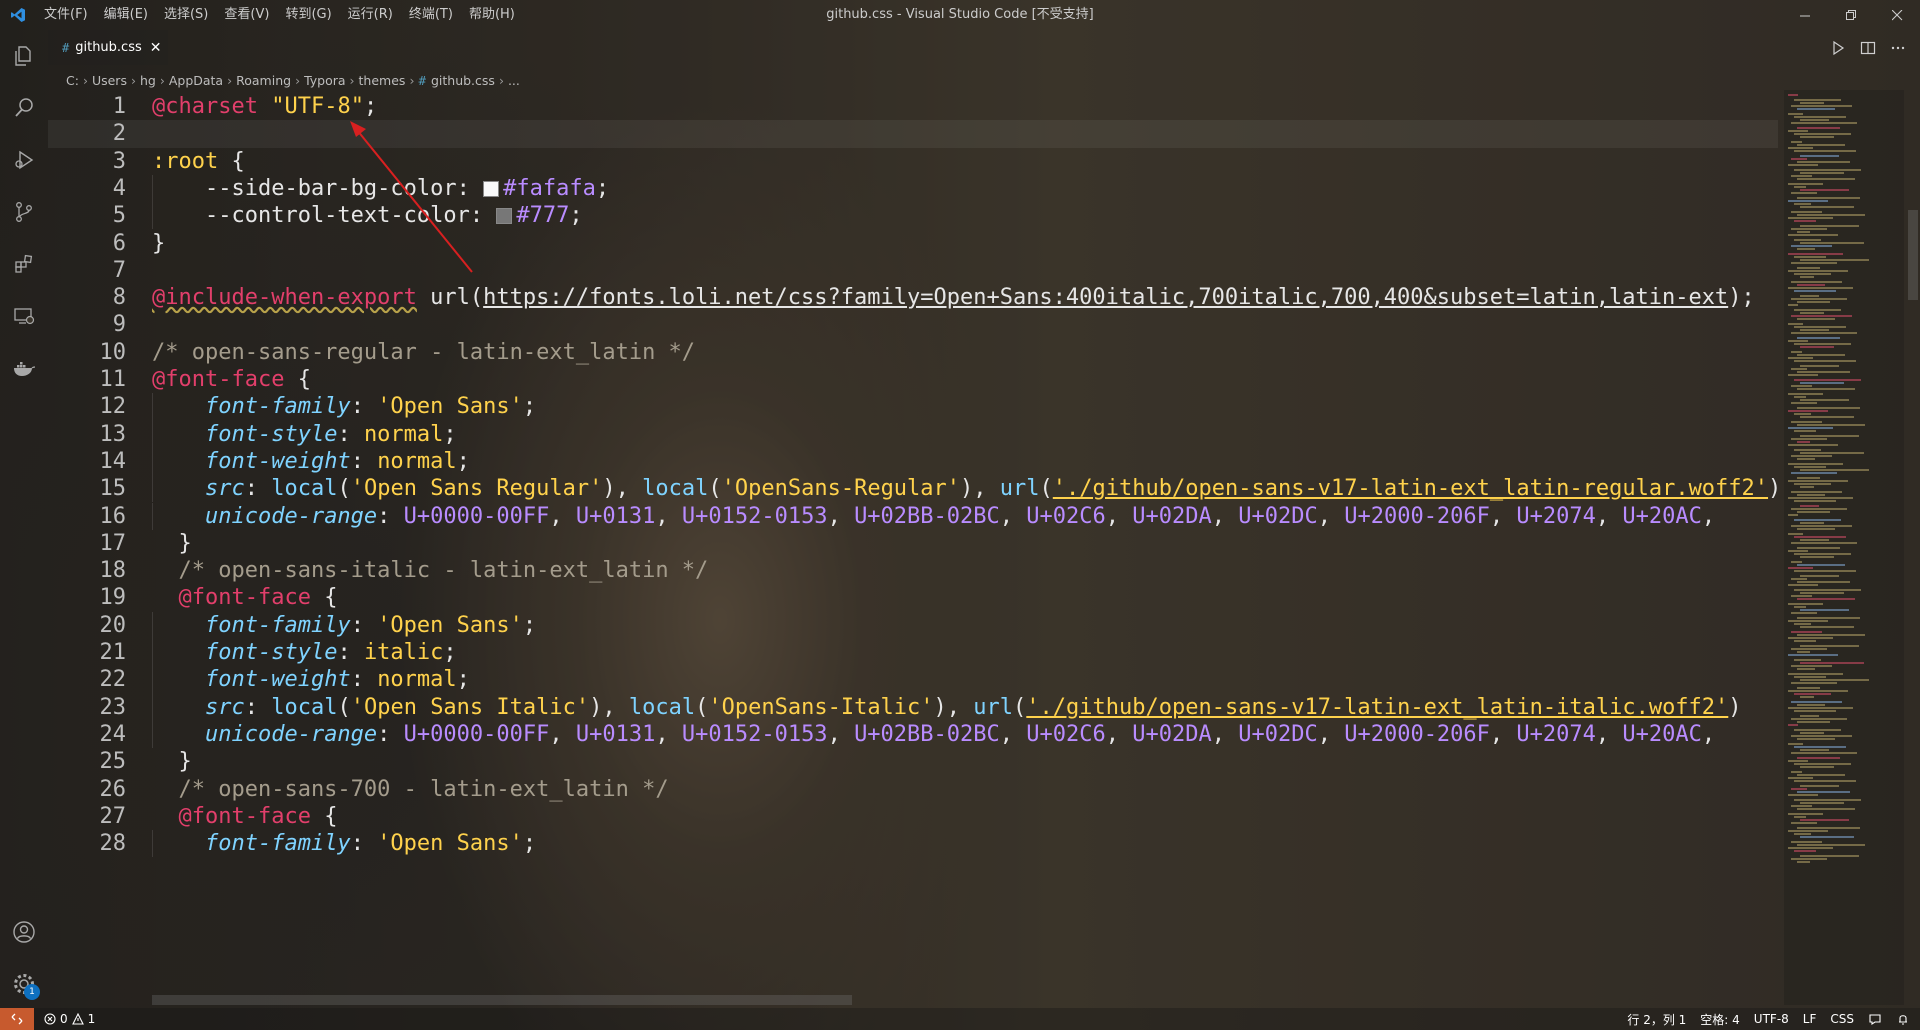 Image resolution: width=1920 pixels, height=1030 pixels. Describe the element at coordinates (231, 379) in the screenshot. I see `code-text: @font-face {` at that location.